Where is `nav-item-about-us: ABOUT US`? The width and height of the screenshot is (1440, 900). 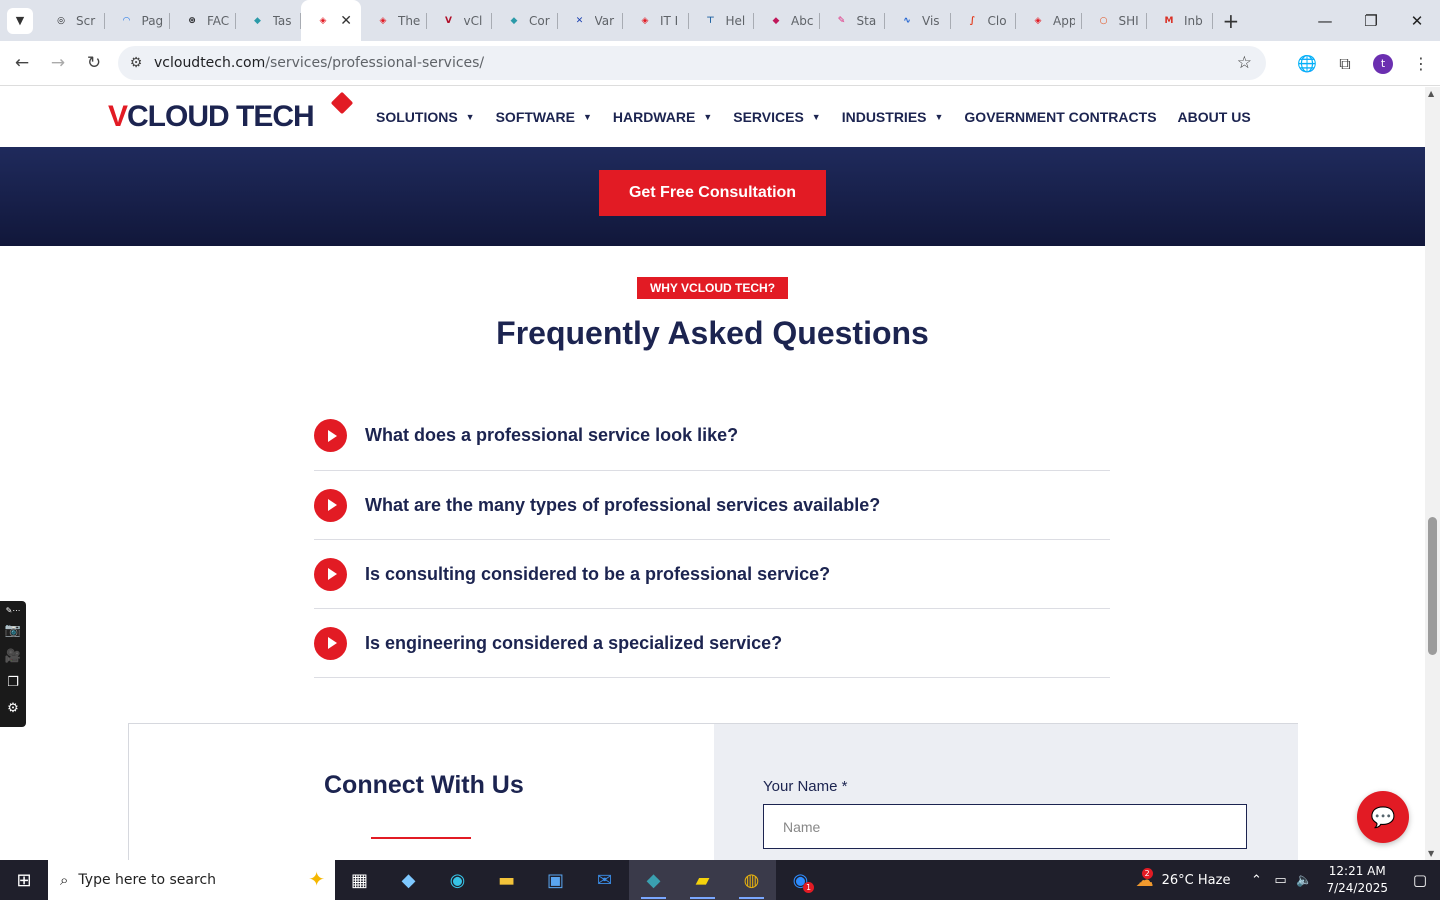
nav-item-about-us: ABOUT US is located at coordinates (1214, 117).